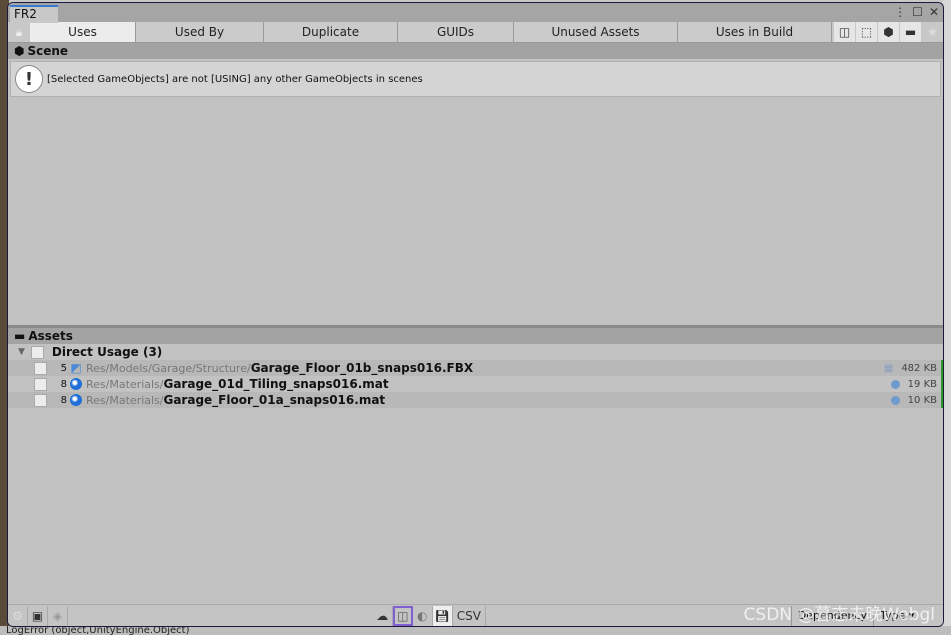  Describe the element at coordinates (475, 630) in the screenshot. I see `console-text: LogError (object,UnityEngine.Object)` at that location.